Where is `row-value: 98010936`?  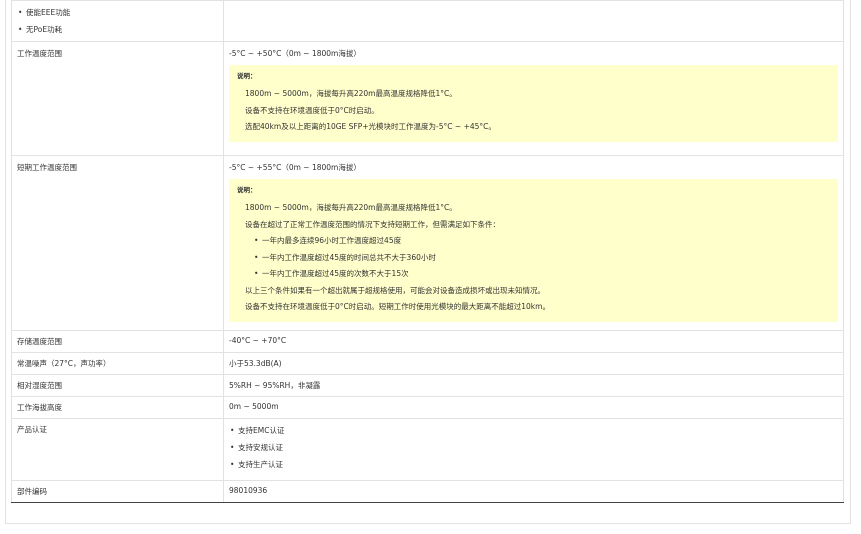 row-value: 98010936 is located at coordinates (533, 491).